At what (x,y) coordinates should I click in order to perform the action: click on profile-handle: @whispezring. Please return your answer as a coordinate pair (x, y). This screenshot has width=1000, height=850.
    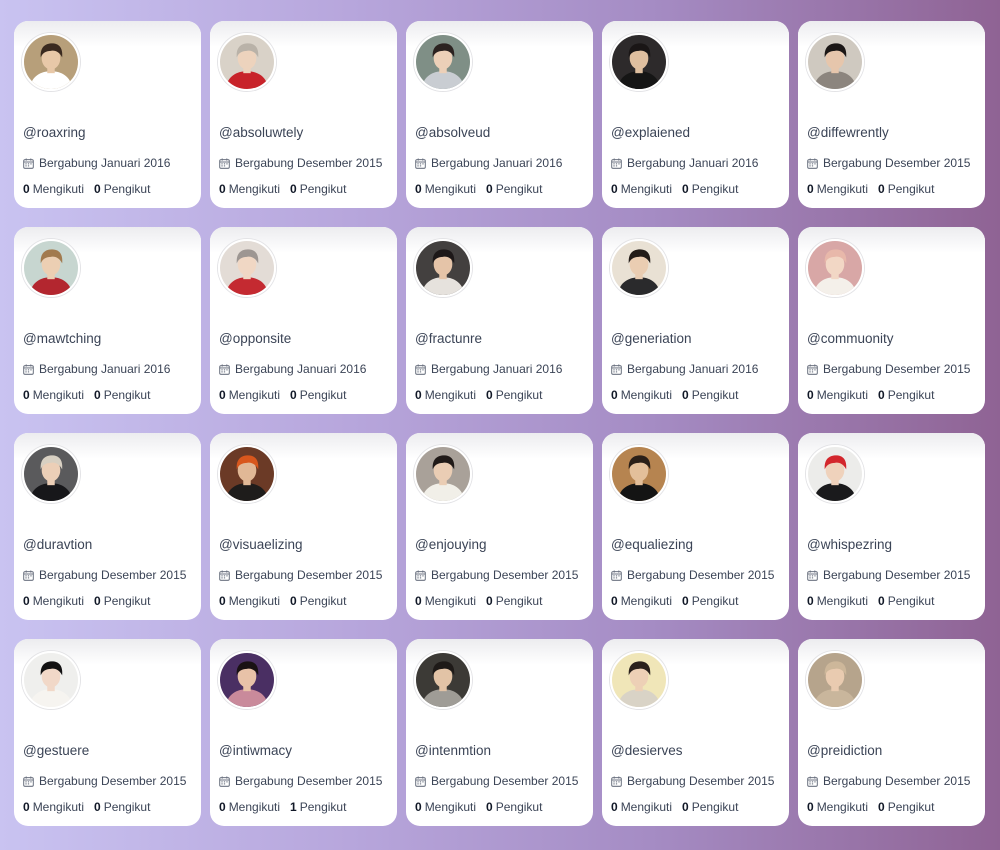
    Looking at the image, I should click on (849, 544).